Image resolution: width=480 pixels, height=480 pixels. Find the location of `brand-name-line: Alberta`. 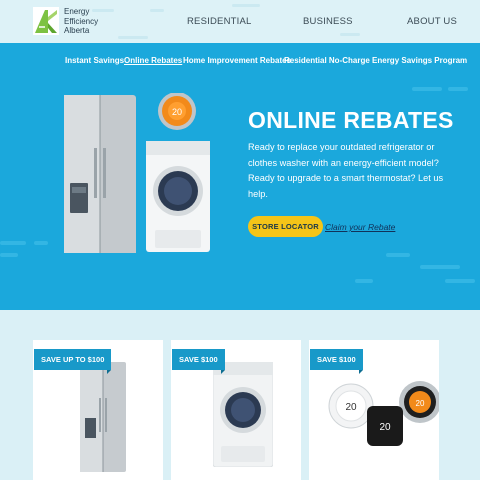

brand-name-line: Alberta is located at coordinates (77, 30).